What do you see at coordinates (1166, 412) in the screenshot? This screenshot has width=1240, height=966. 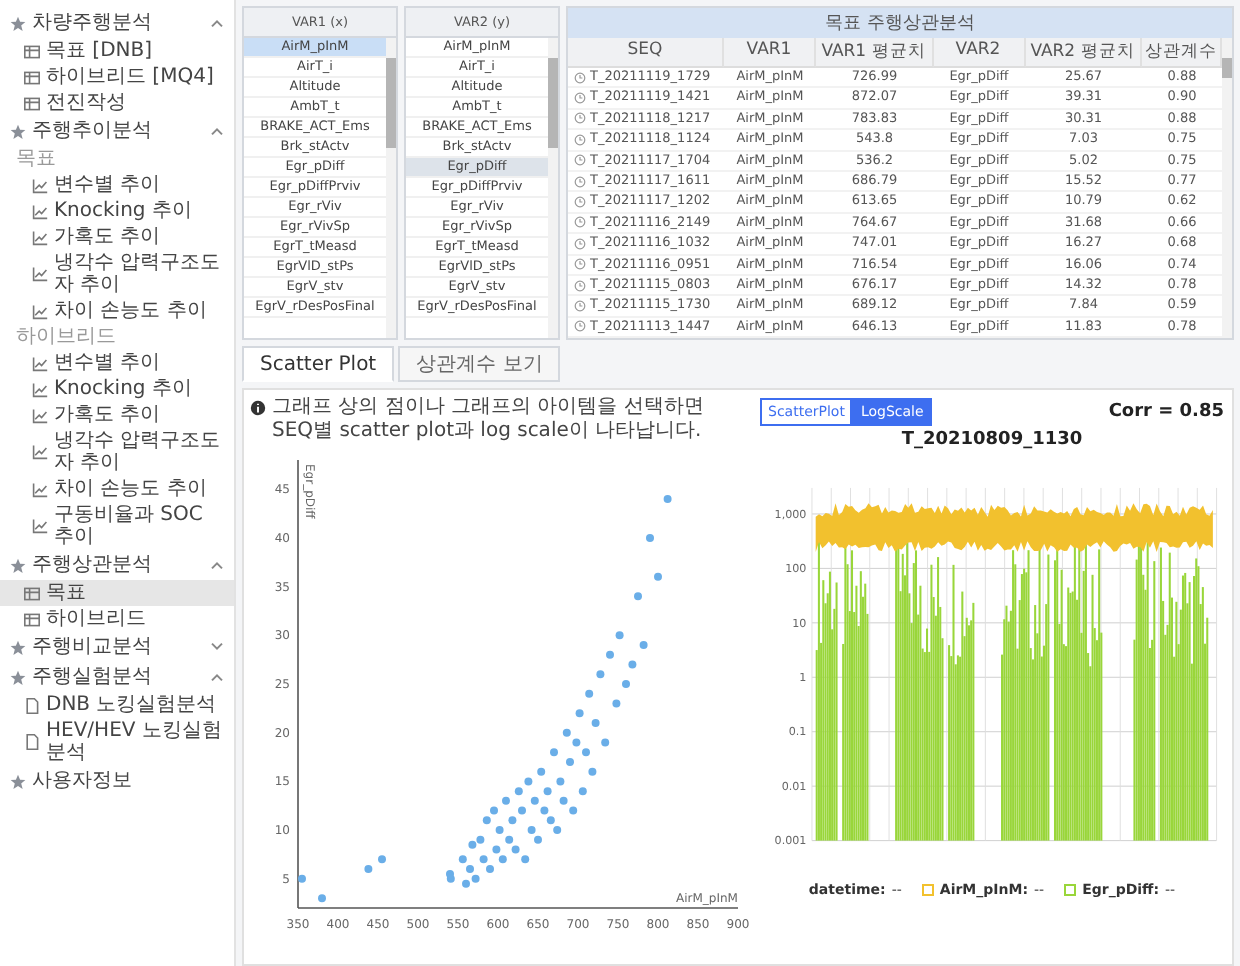 I see `correlation-value: Corr = 0.85` at bounding box center [1166, 412].